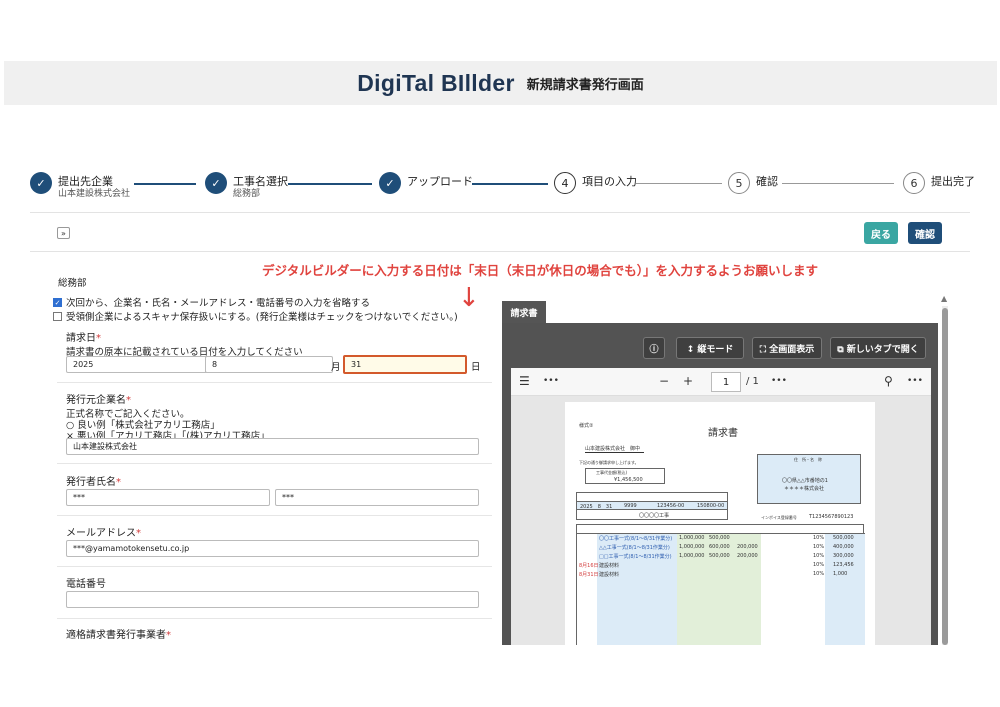 The height and width of the screenshot is (707, 1000). I want to click on step-number: 4, so click(565, 183).